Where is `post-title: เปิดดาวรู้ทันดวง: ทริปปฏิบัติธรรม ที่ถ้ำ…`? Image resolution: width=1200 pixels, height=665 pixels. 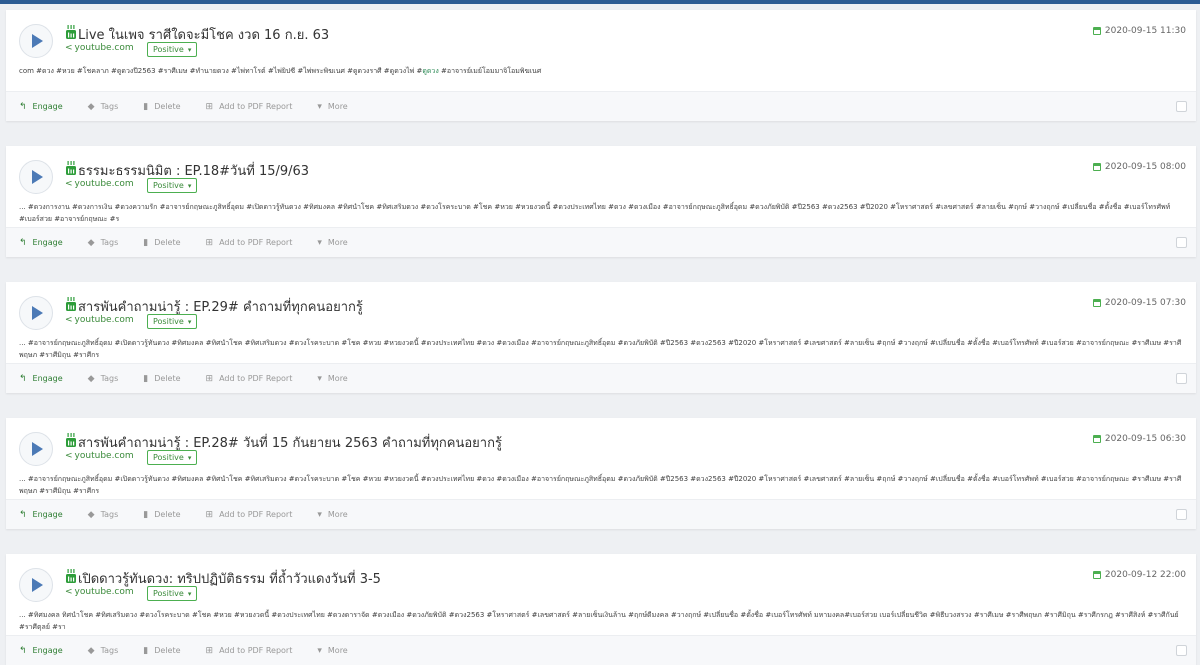
post-title: เปิดดาวรู้ทันดวง: ทริปปฏิบัติธรรม ที่ถ้ำ… is located at coordinates (229, 578).